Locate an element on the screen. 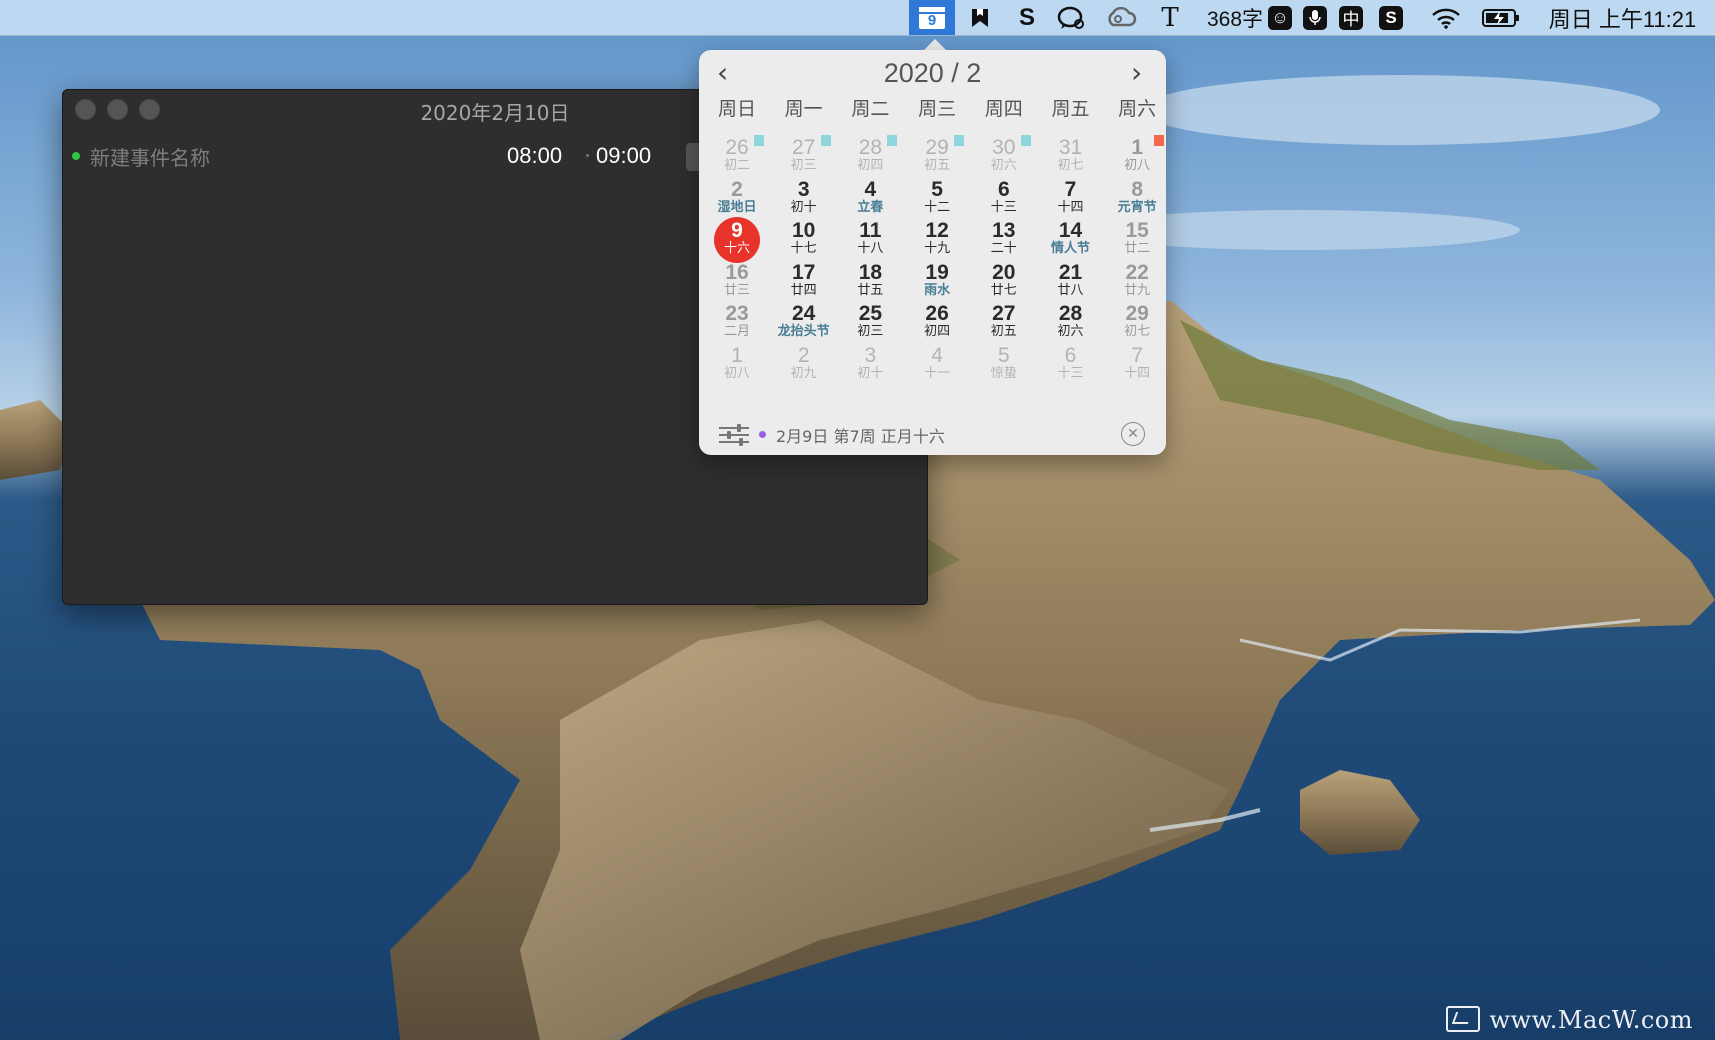 Image resolution: width=1715 pixels, height=1040 pixels. weekday-header-row: 周日 周一 周二 周三 周四 周五 周六 is located at coordinates (937, 107).